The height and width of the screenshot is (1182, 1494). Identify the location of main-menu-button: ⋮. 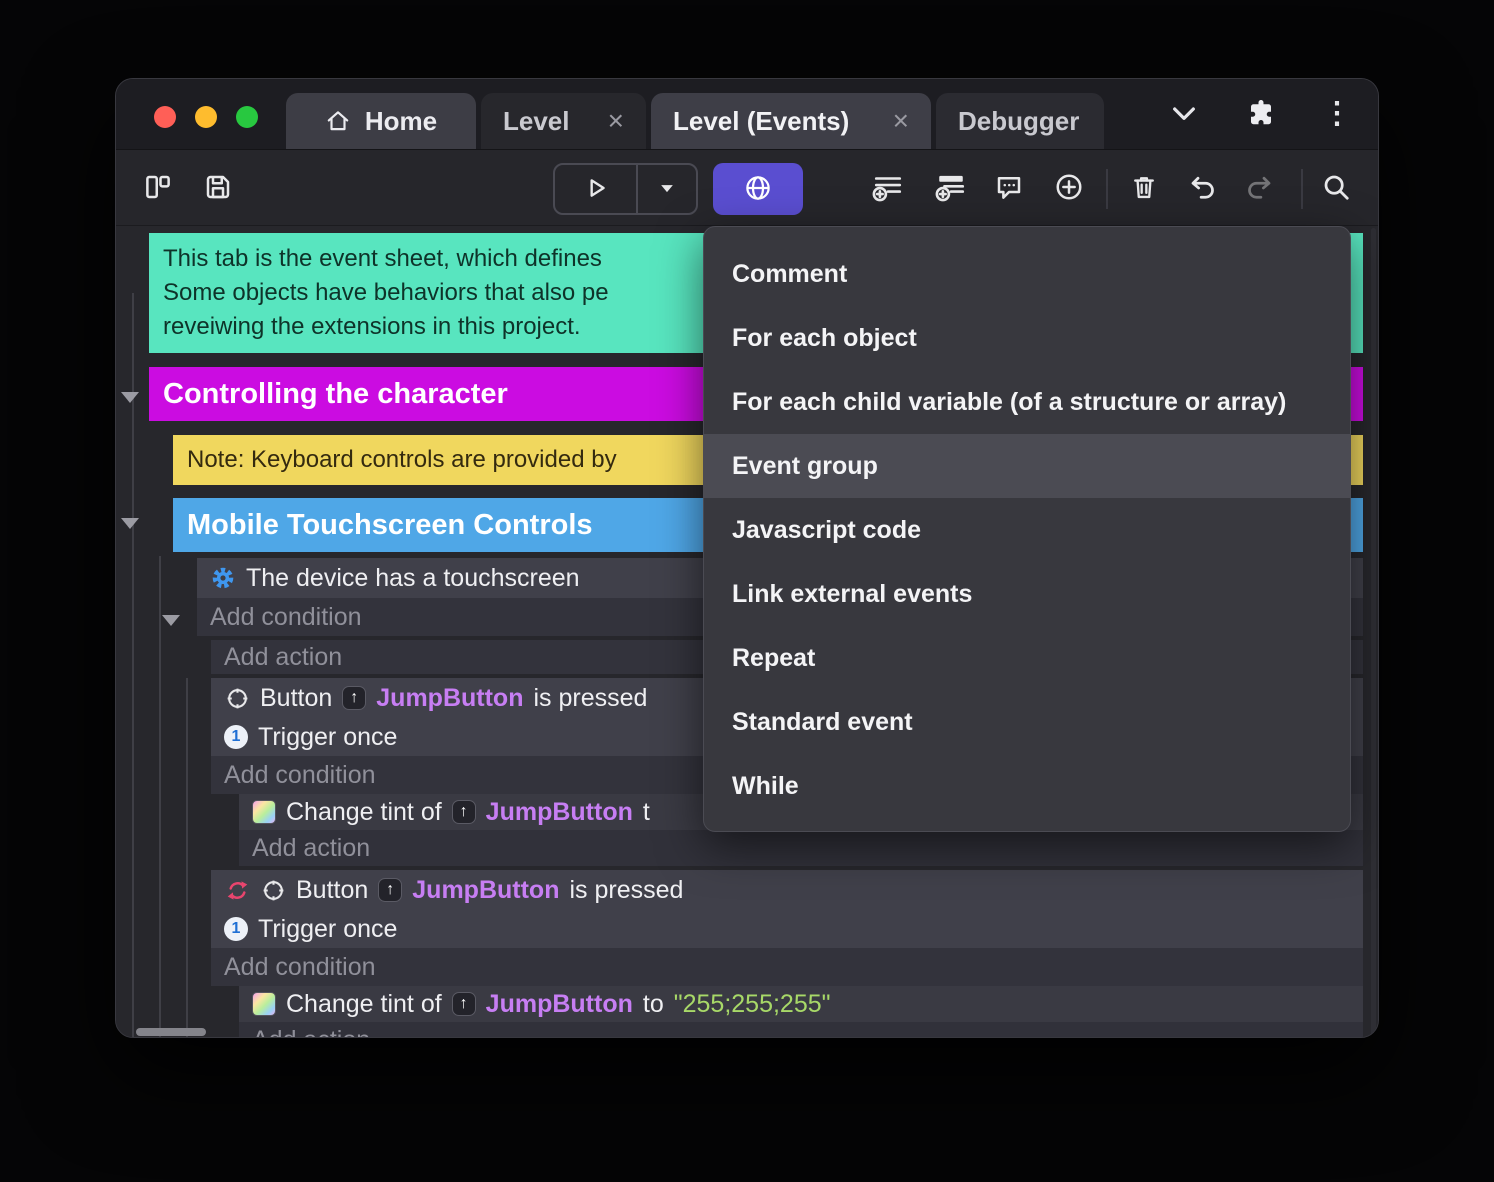
(1337, 114).